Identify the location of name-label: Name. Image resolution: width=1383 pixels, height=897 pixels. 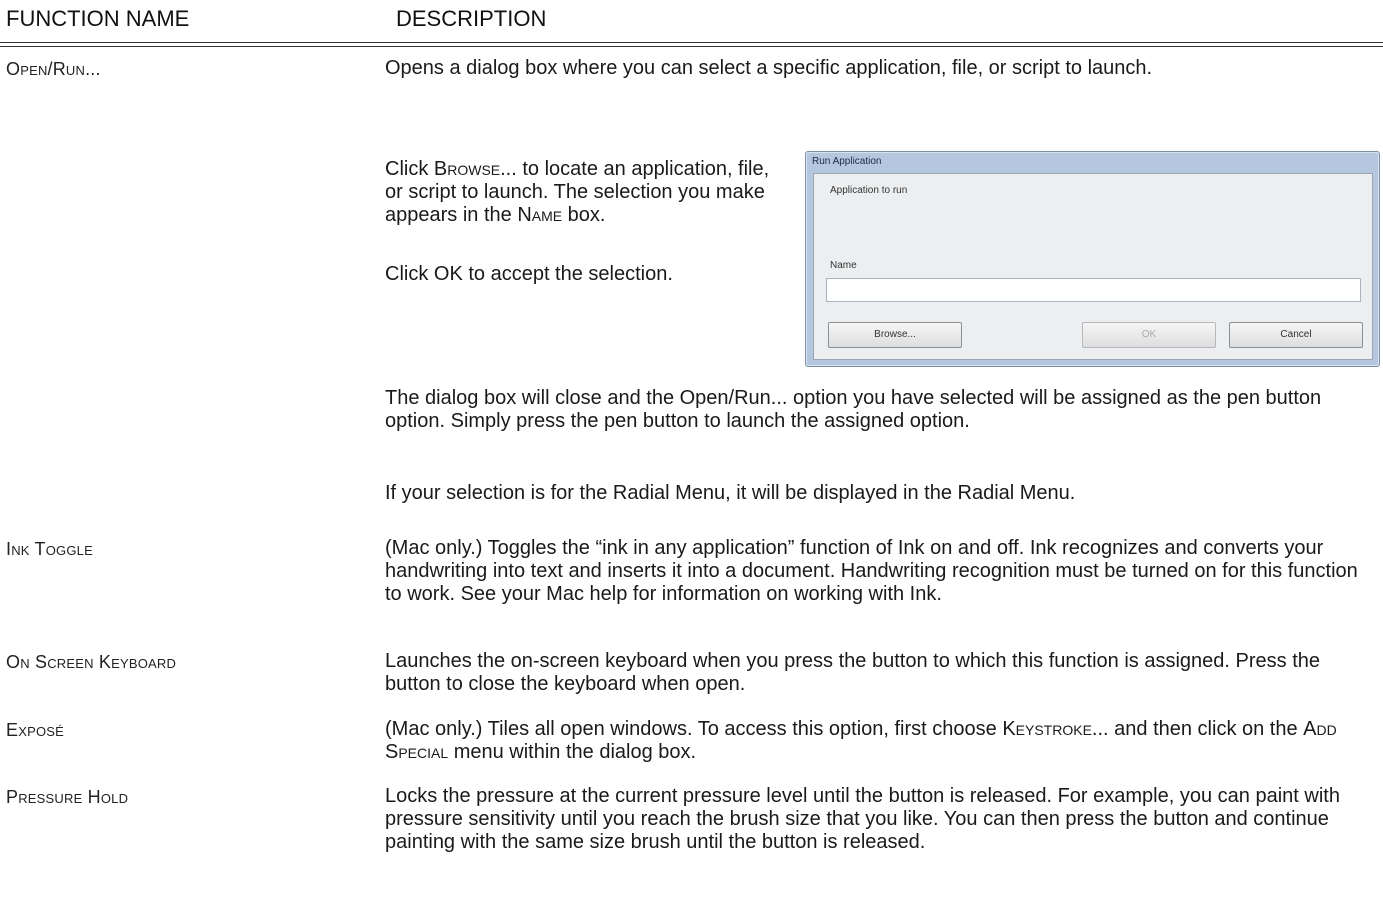
(843, 265).